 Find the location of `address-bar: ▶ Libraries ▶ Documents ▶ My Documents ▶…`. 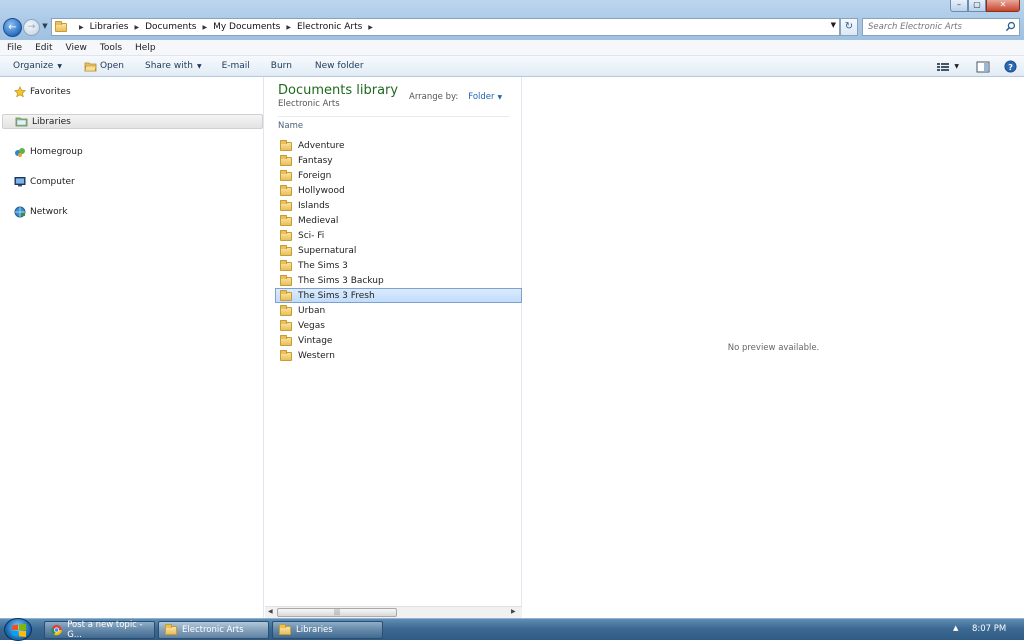

address-bar: ▶ Libraries ▶ Documents ▶ My Documents ▶… is located at coordinates (445, 27).